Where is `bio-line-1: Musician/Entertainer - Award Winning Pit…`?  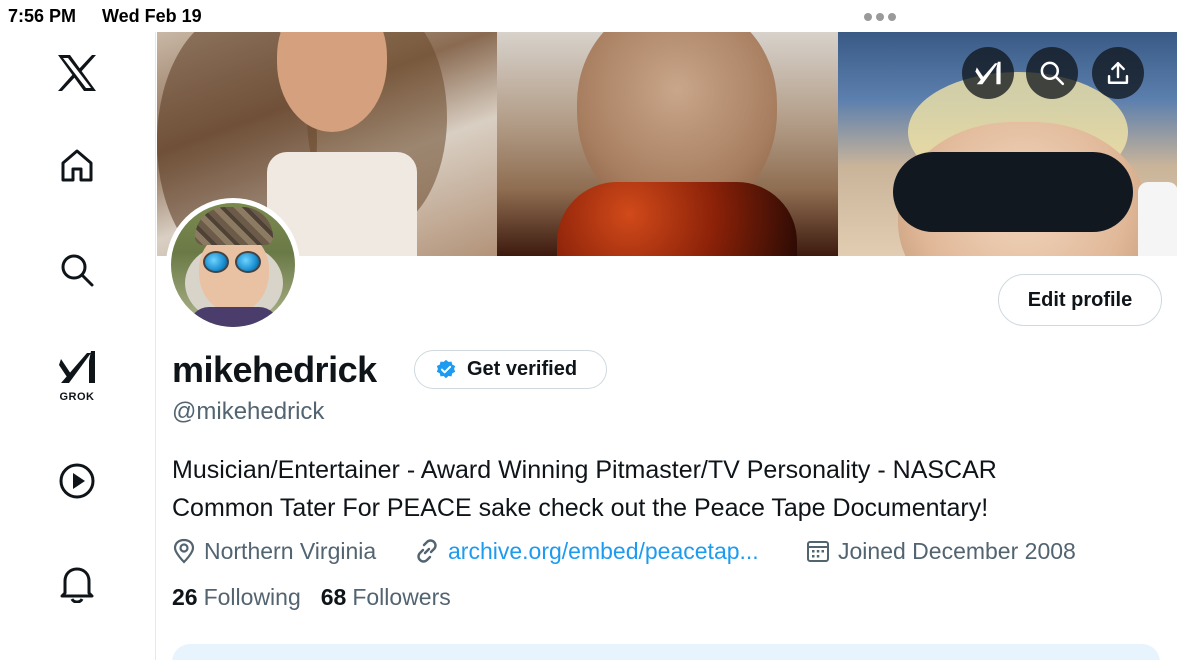 bio-line-1: Musician/Entertainer - Award Winning Pit… is located at coordinates (584, 470).